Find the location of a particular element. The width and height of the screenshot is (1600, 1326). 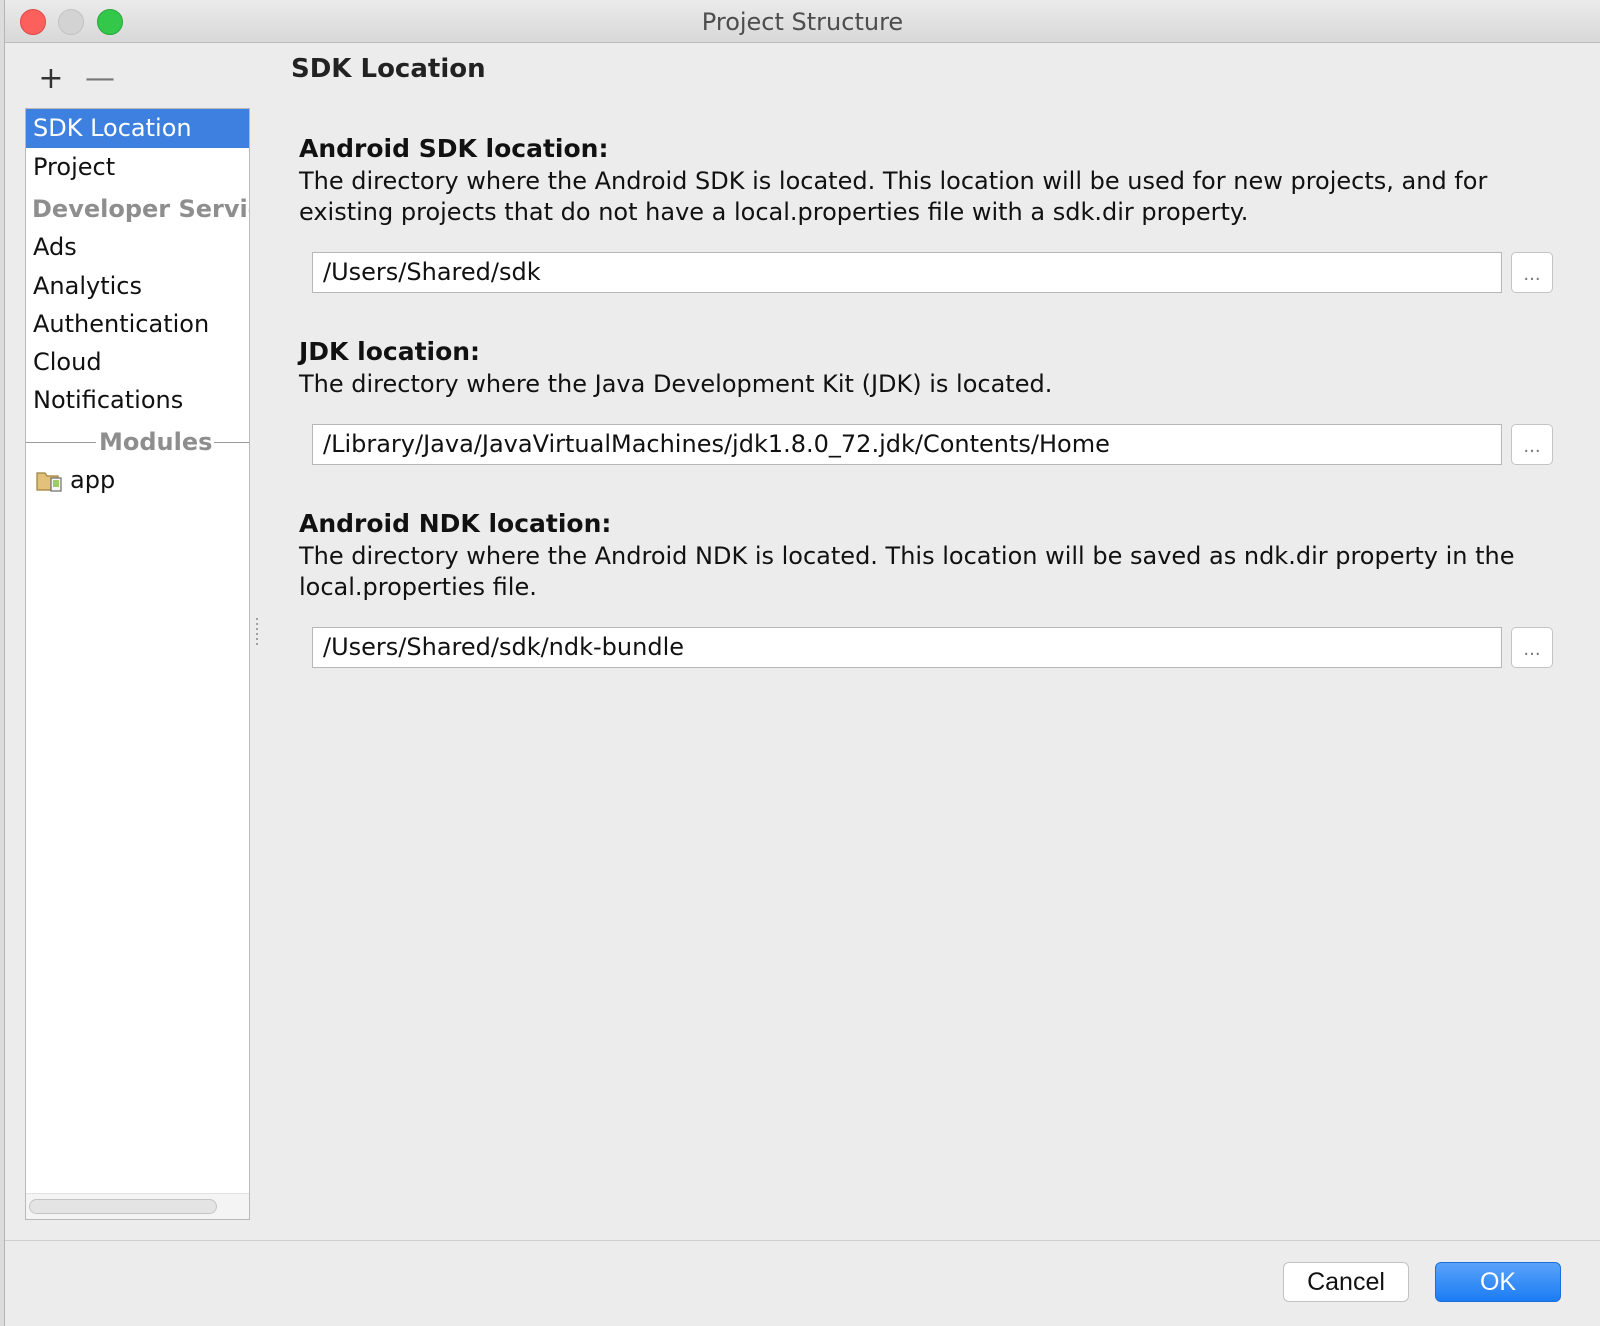

ok-button: OK is located at coordinates (1498, 1282).